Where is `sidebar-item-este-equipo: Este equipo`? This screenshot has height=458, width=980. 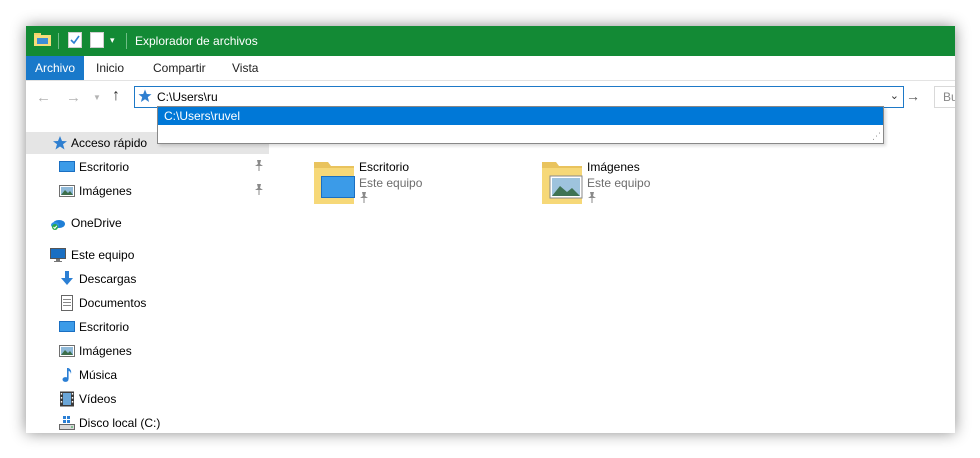
sidebar-item-este-equipo: Este equipo is located at coordinates (147, 255).